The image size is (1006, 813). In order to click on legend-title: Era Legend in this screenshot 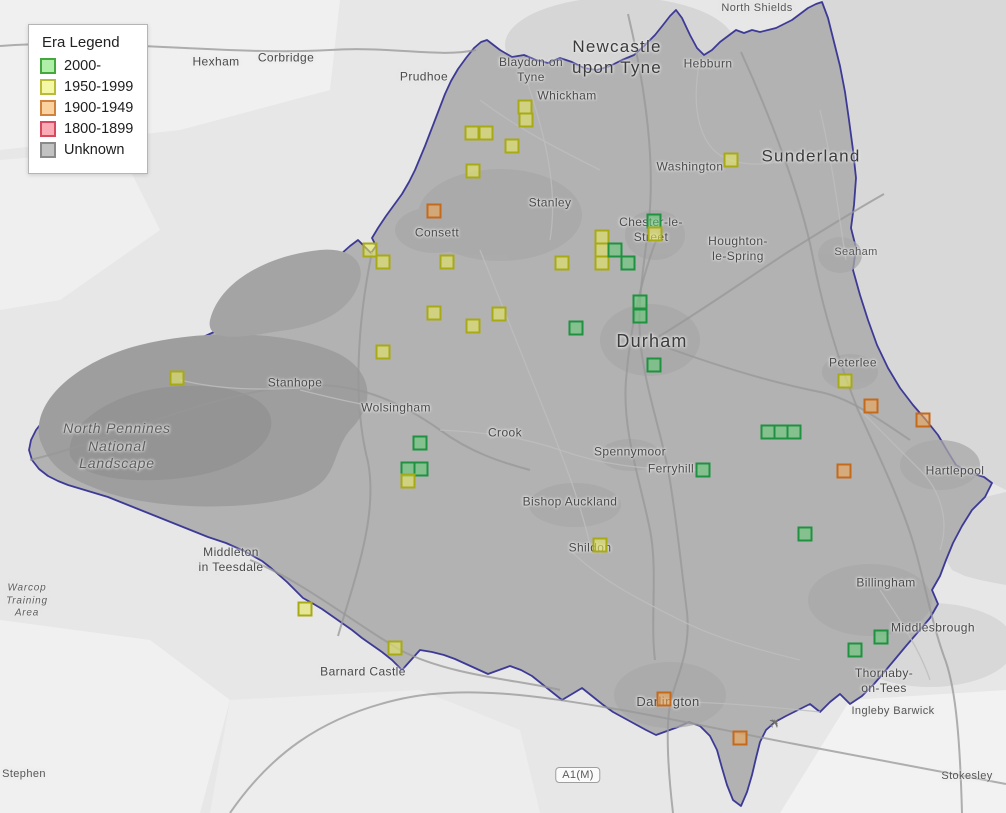, I will do `click(81, 42)`.